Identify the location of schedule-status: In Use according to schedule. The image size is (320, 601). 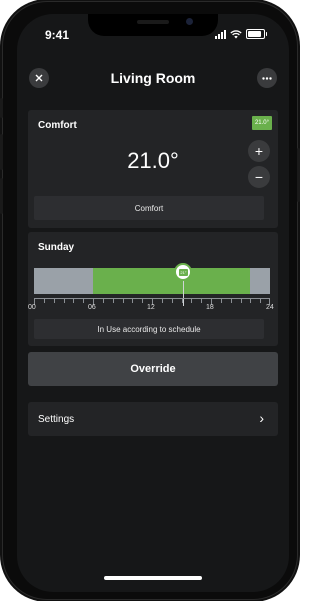
(149, 329).